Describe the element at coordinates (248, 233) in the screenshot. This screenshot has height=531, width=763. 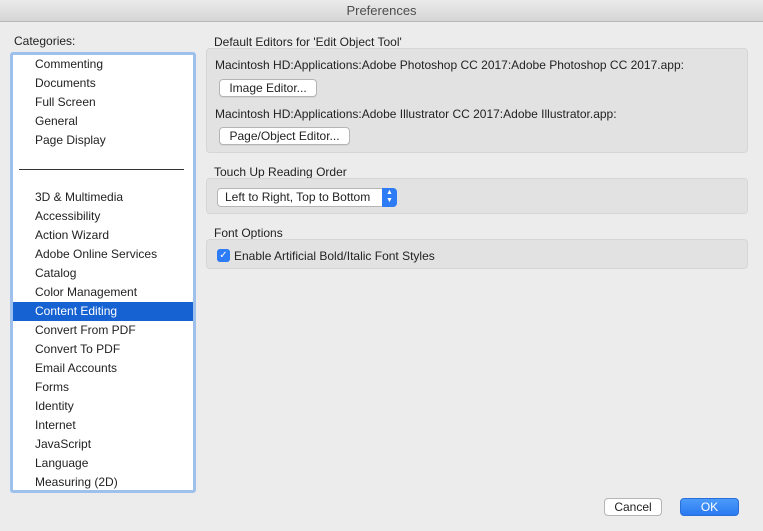
I see `font-options-title: Font Options` at that location.